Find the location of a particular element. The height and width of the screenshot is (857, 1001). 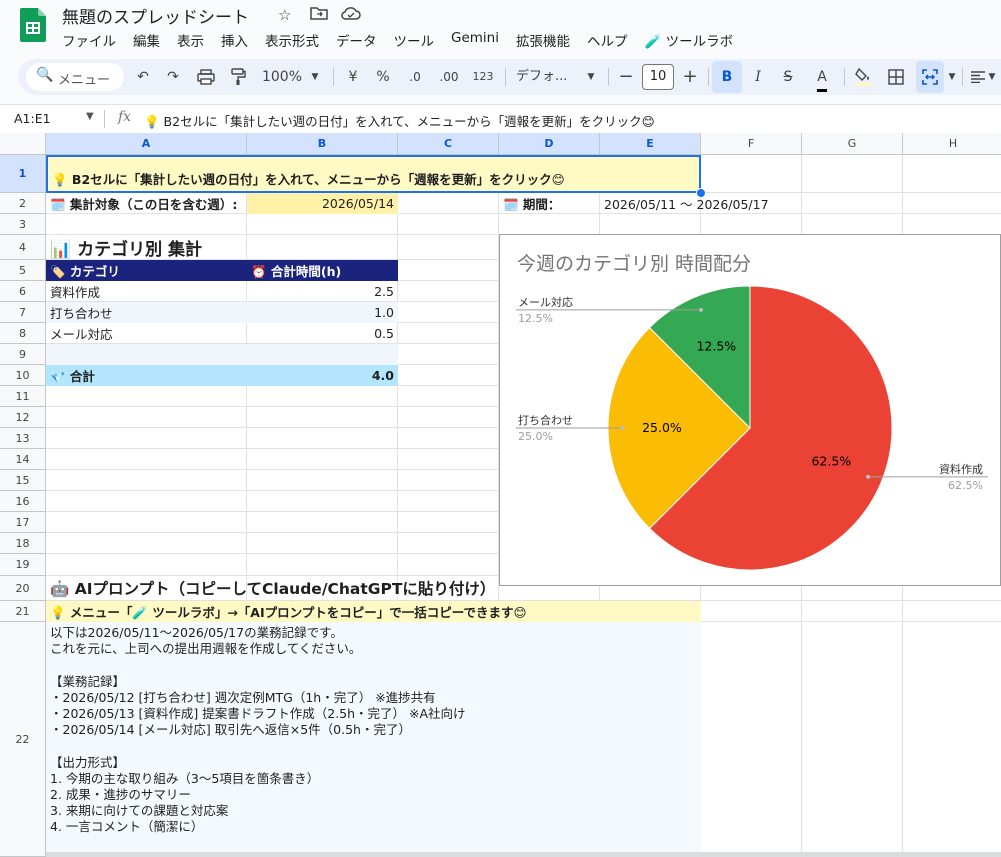

row-header: 15 is located at coordinates (23, 480).